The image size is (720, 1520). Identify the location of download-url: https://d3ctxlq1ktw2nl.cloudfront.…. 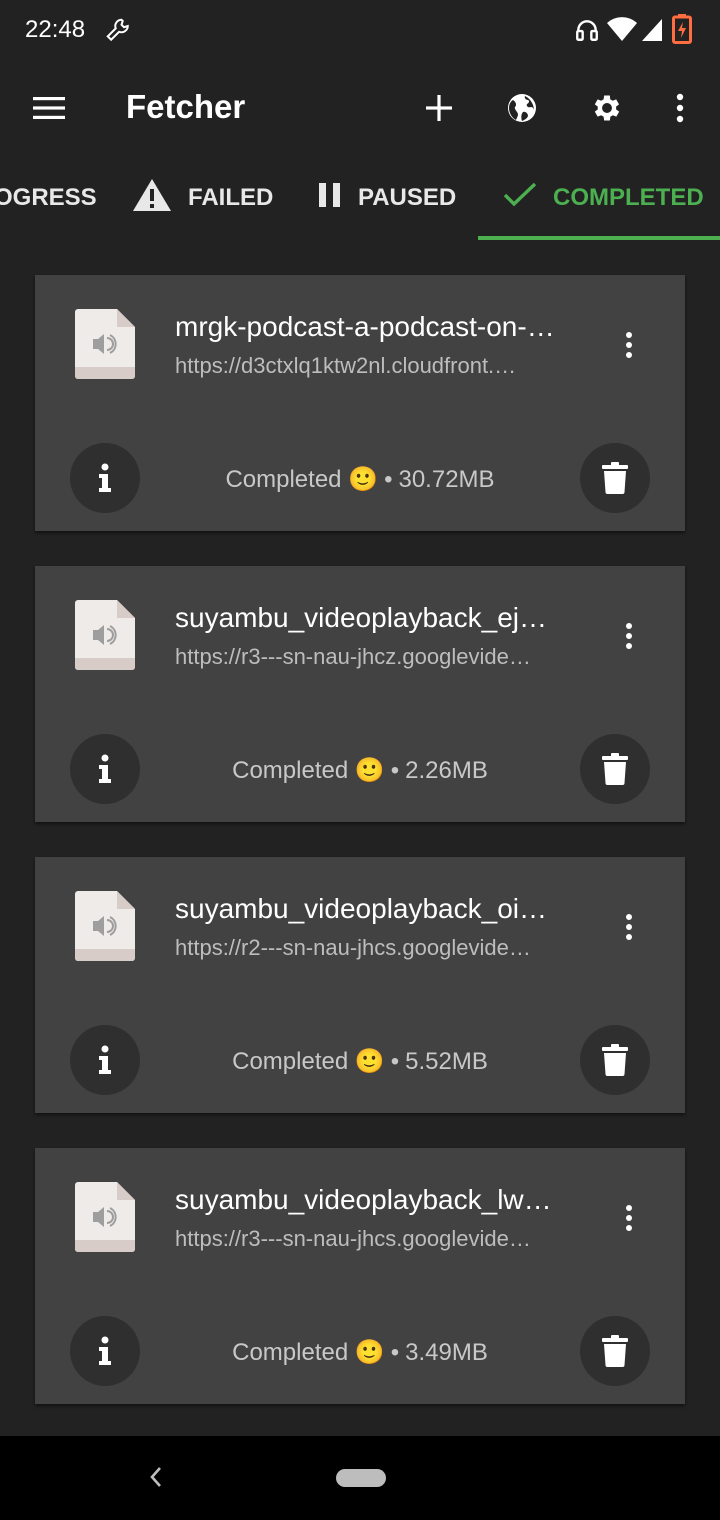
(346, 365).